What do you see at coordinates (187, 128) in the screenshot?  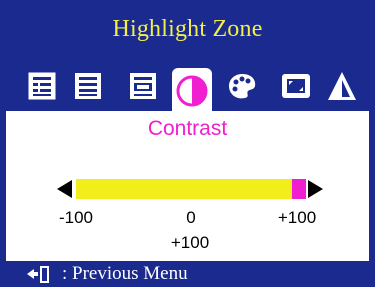 I see `item-label: Contrast` at bounding box center [187, 128].